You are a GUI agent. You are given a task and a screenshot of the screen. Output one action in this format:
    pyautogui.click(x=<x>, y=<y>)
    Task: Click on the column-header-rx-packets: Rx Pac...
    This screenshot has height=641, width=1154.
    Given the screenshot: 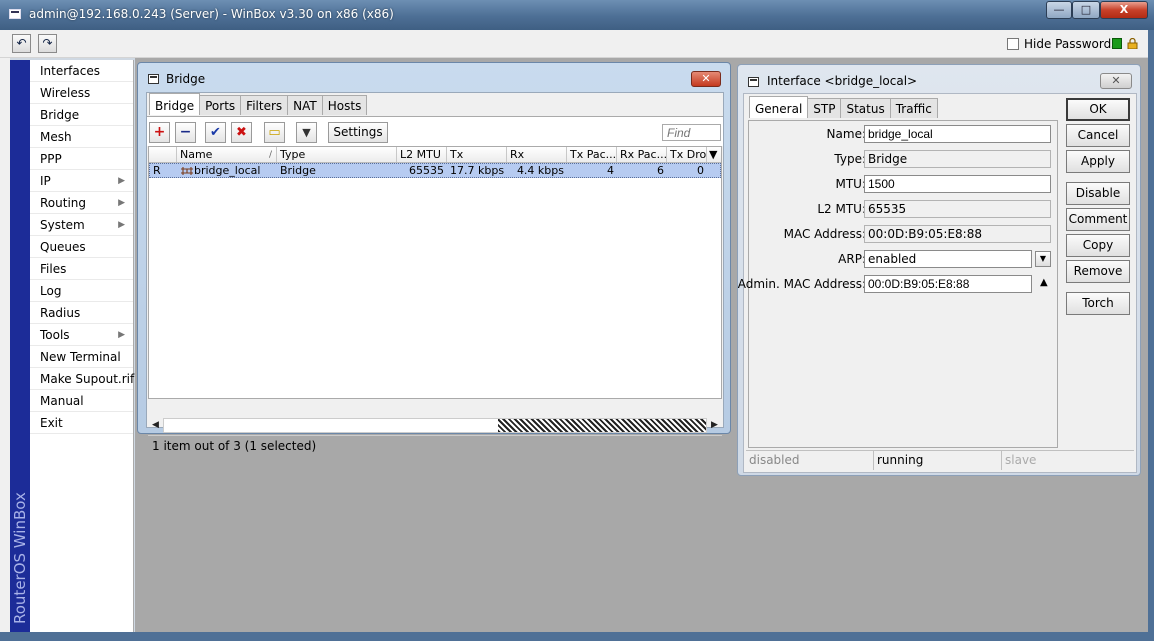 What is the action you would take?
    pyautogui.click(x=642, y=154)
    